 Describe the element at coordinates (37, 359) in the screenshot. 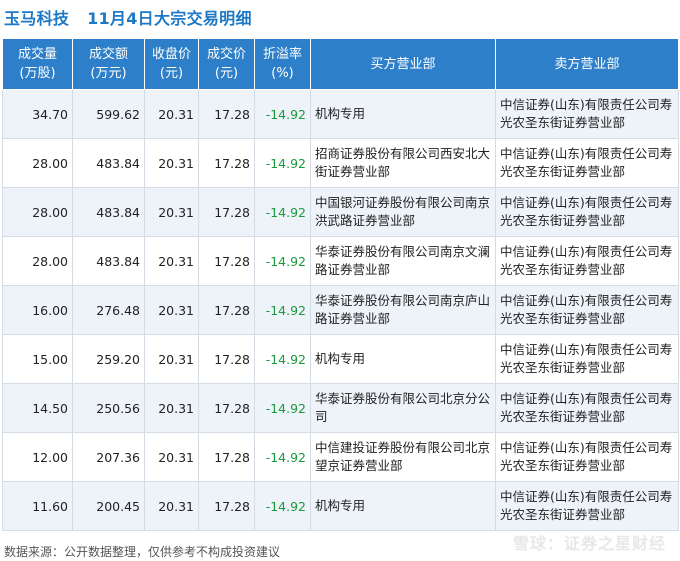

I see `volume-cell: 15.00` at that location.